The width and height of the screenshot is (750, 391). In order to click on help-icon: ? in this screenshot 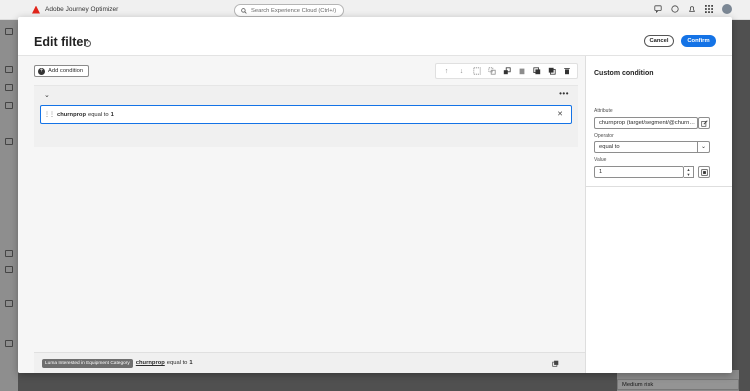, I will do `click(87, 43)`.